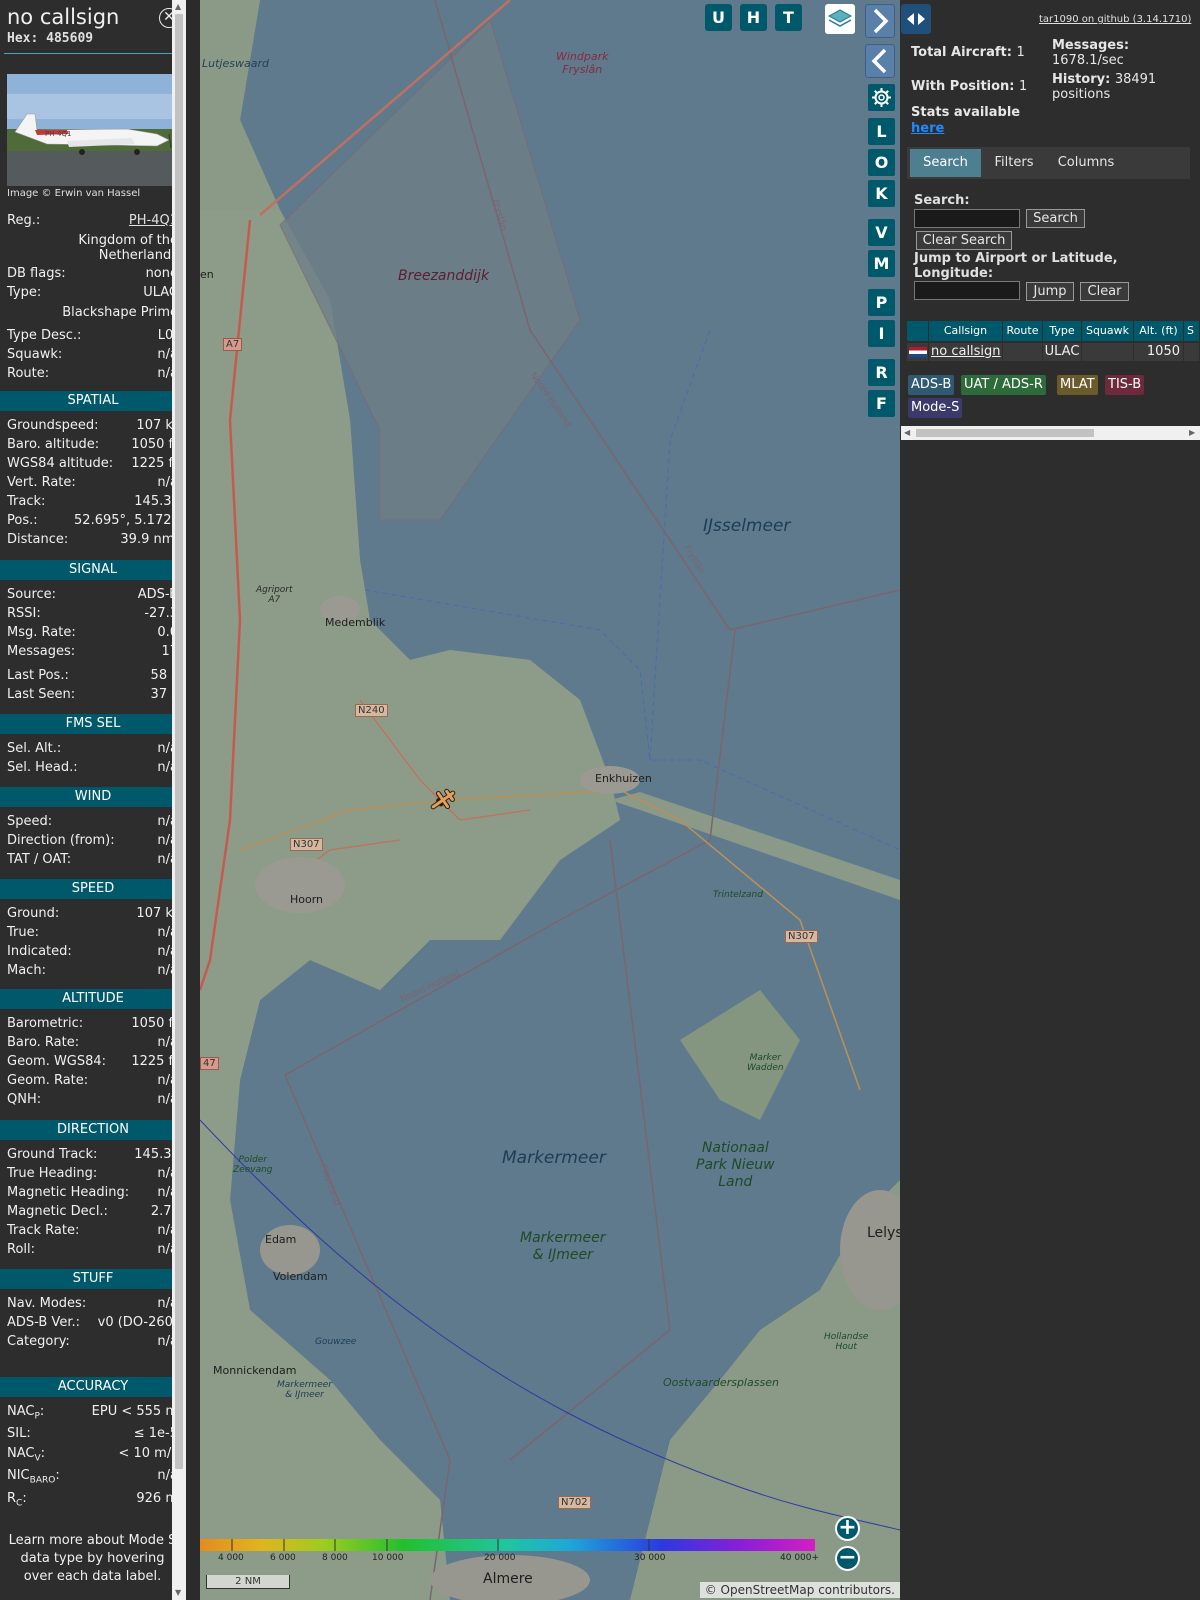 This screenshot has height=1600, width=1200. What do you see at coordinates (33, 1477) in the screenshot?
I see `nicbaro-label: NICBARO:` at bounding box center [33, 1477].